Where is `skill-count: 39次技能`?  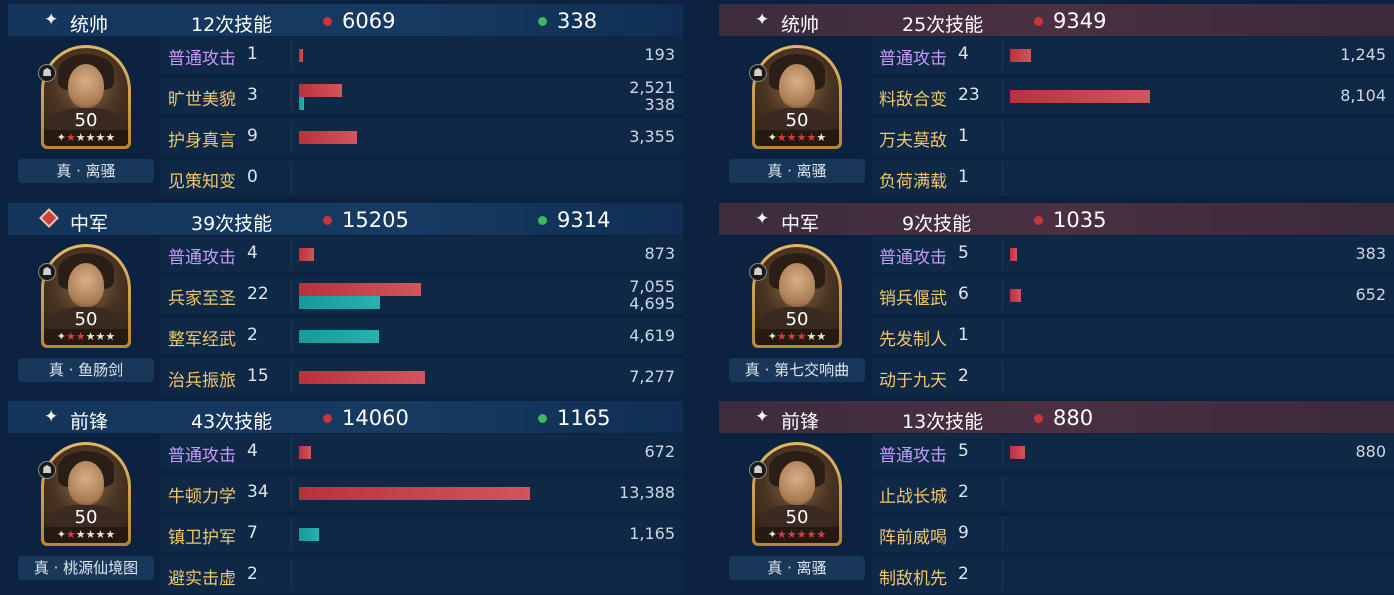 skill-count: 39次技能 is located at coordinates (232, 224).